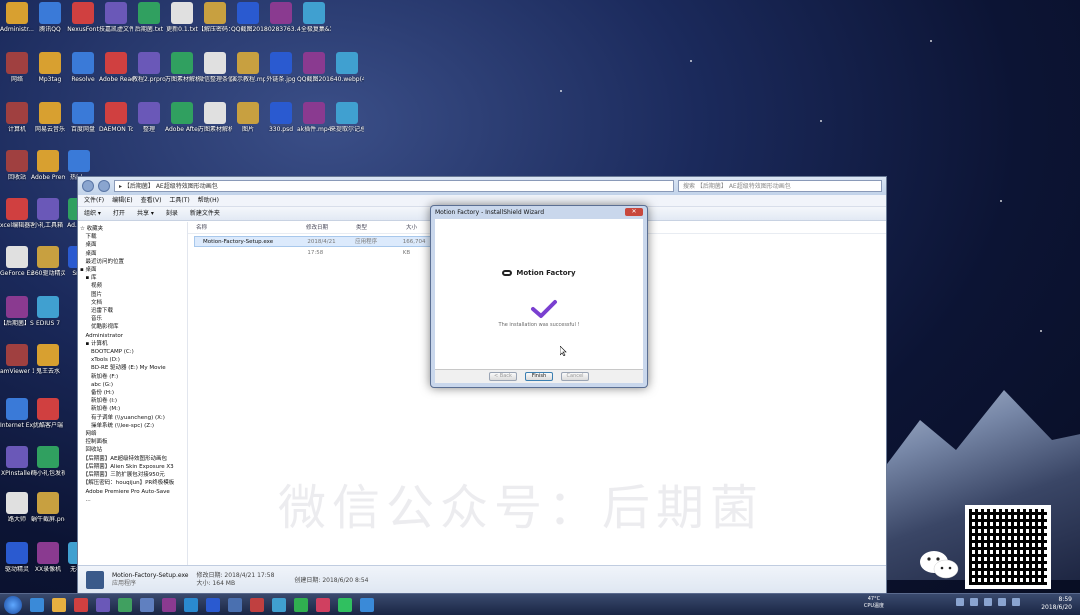 The image size is (1080, 615). I want to click on media-icon, so click(81, 604).